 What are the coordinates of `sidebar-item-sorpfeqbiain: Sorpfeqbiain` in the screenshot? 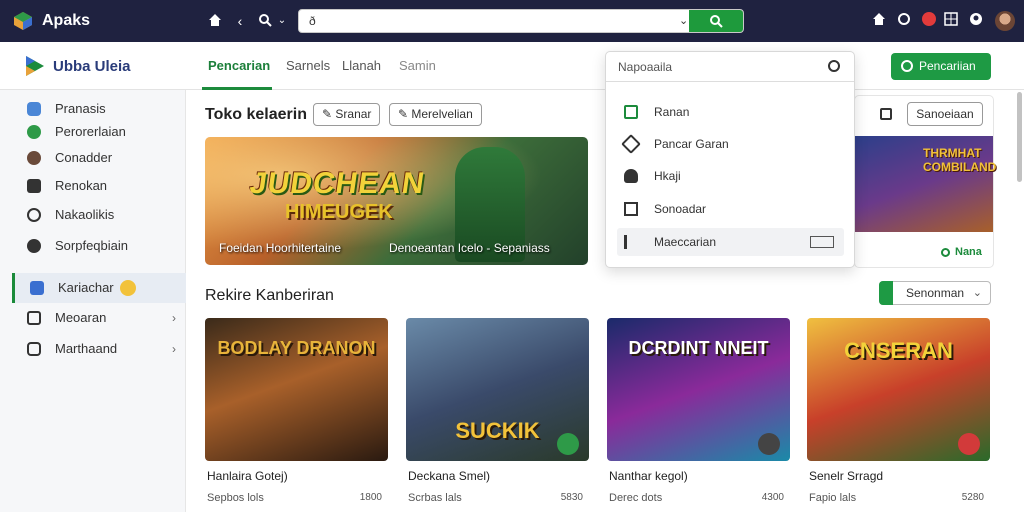 It's located at (99, 246).